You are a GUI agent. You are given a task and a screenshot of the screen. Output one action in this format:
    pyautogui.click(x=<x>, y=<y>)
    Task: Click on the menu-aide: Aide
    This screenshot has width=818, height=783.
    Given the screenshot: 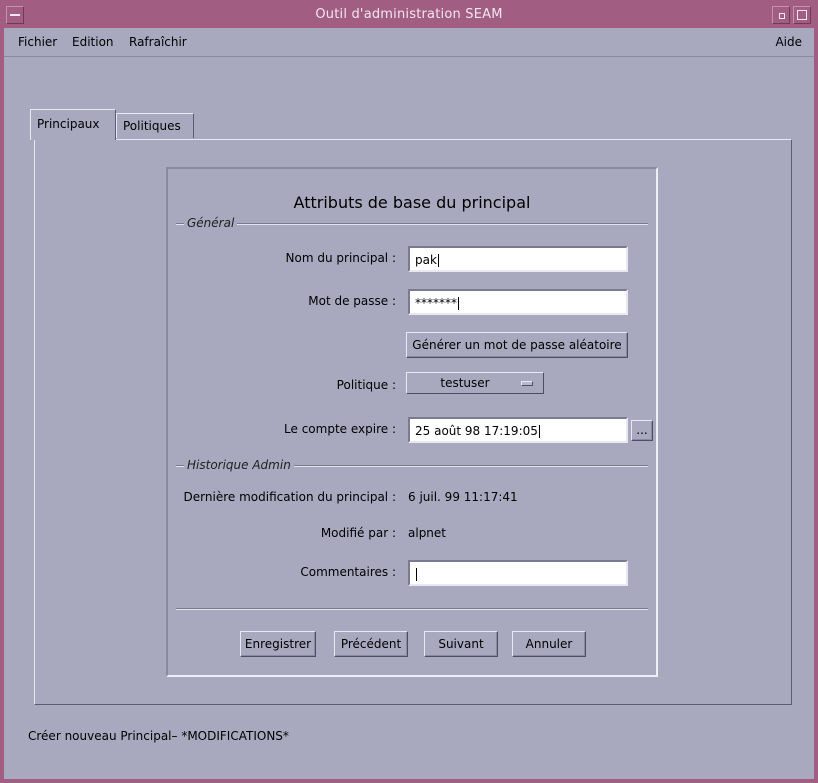 What is the action you would take?
    pyautogui.click(x=788, y=42)
    